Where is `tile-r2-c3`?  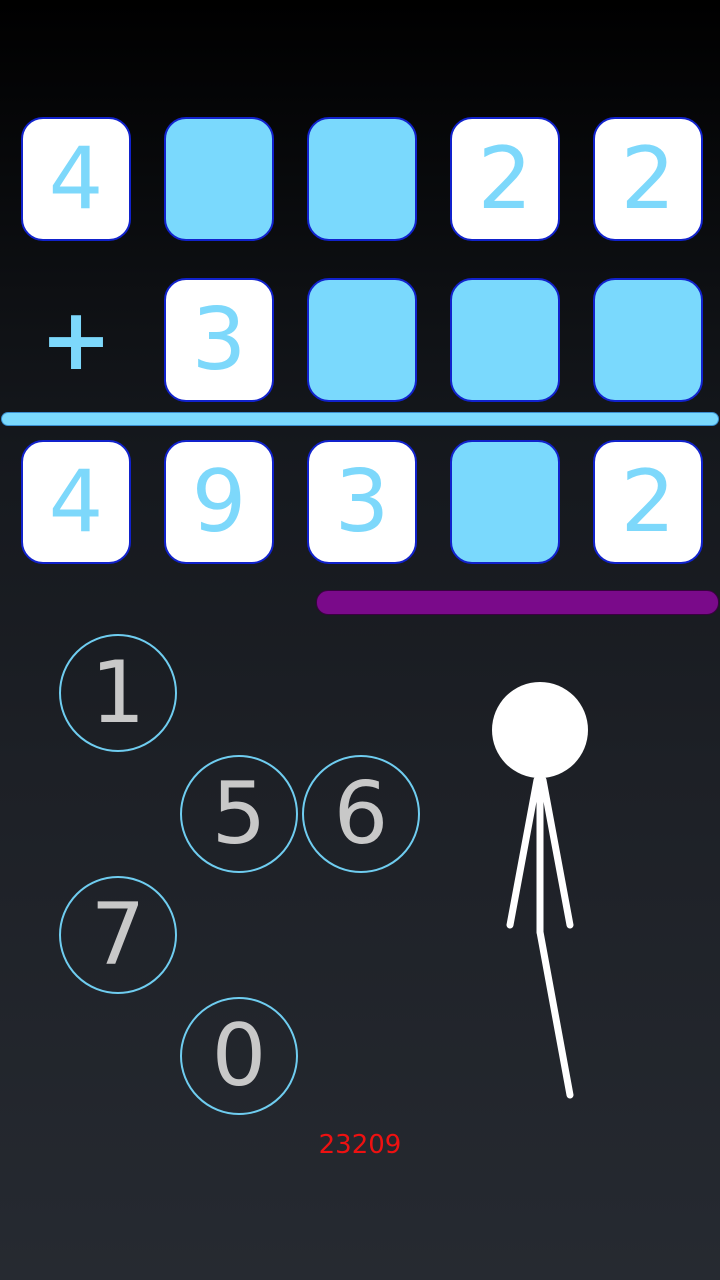 tile-r2-c3 is located at coordinates (362, 340).